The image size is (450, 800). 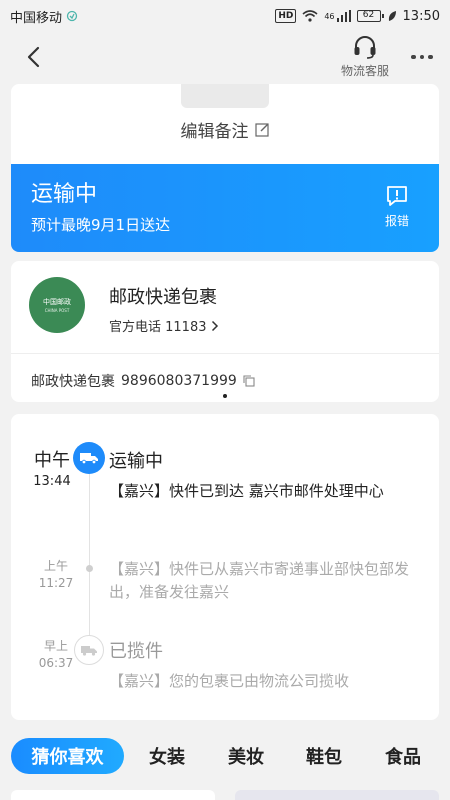 What do you see at coordinates (56, 573) in the screenshot?
I see `event-time: 上午 11:27` at bounding box center [56, 573].